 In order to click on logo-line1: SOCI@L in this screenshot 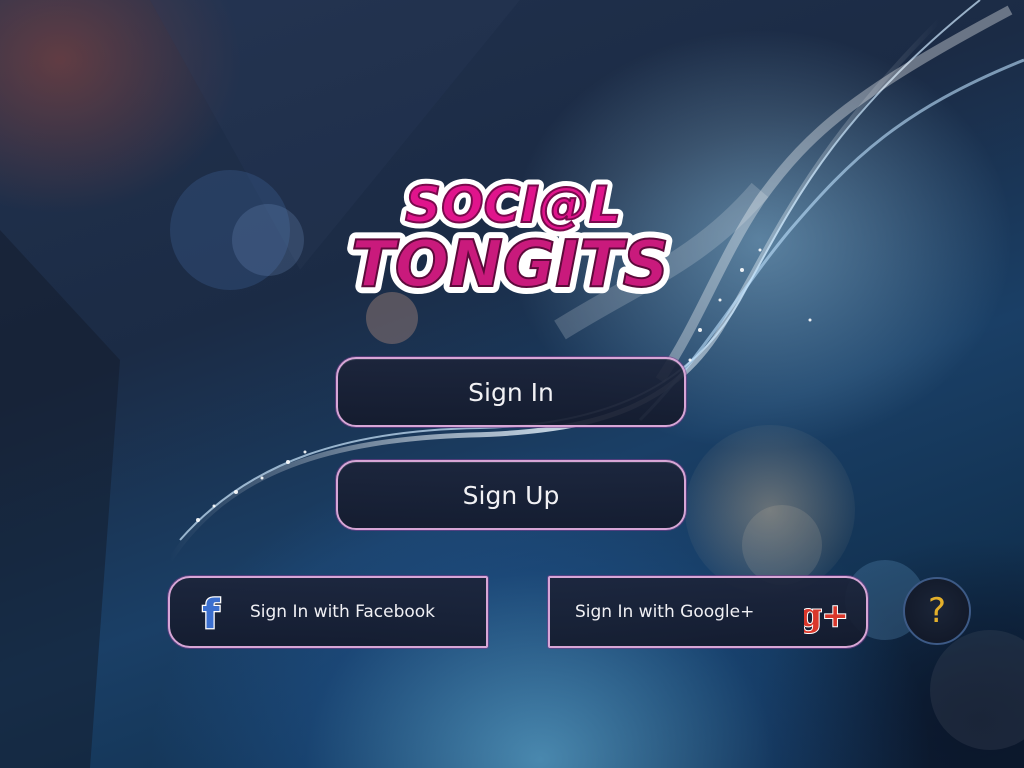, I will do `click(513, 205)`.